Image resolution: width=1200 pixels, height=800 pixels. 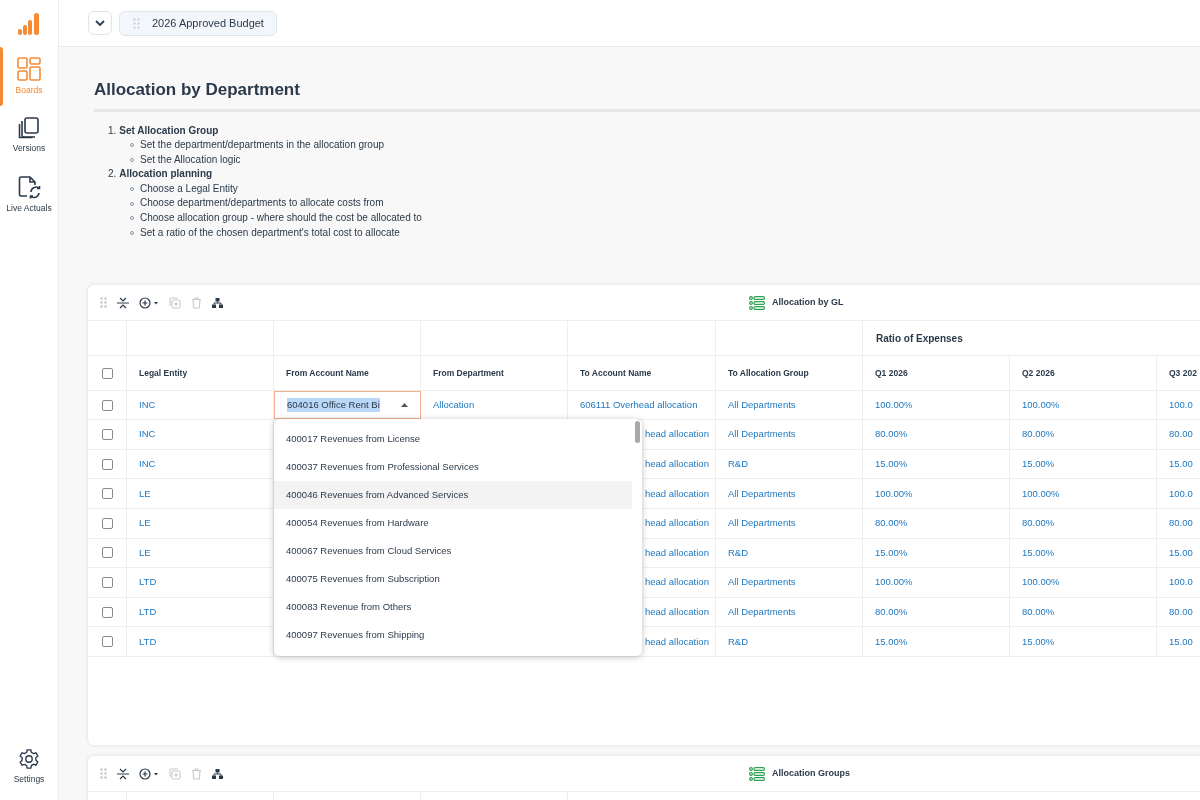 What do you see at coordinates (1038, 373) in the screenshot?
I see `column-header: Q2 2026` at bounding box center [1038, 373].